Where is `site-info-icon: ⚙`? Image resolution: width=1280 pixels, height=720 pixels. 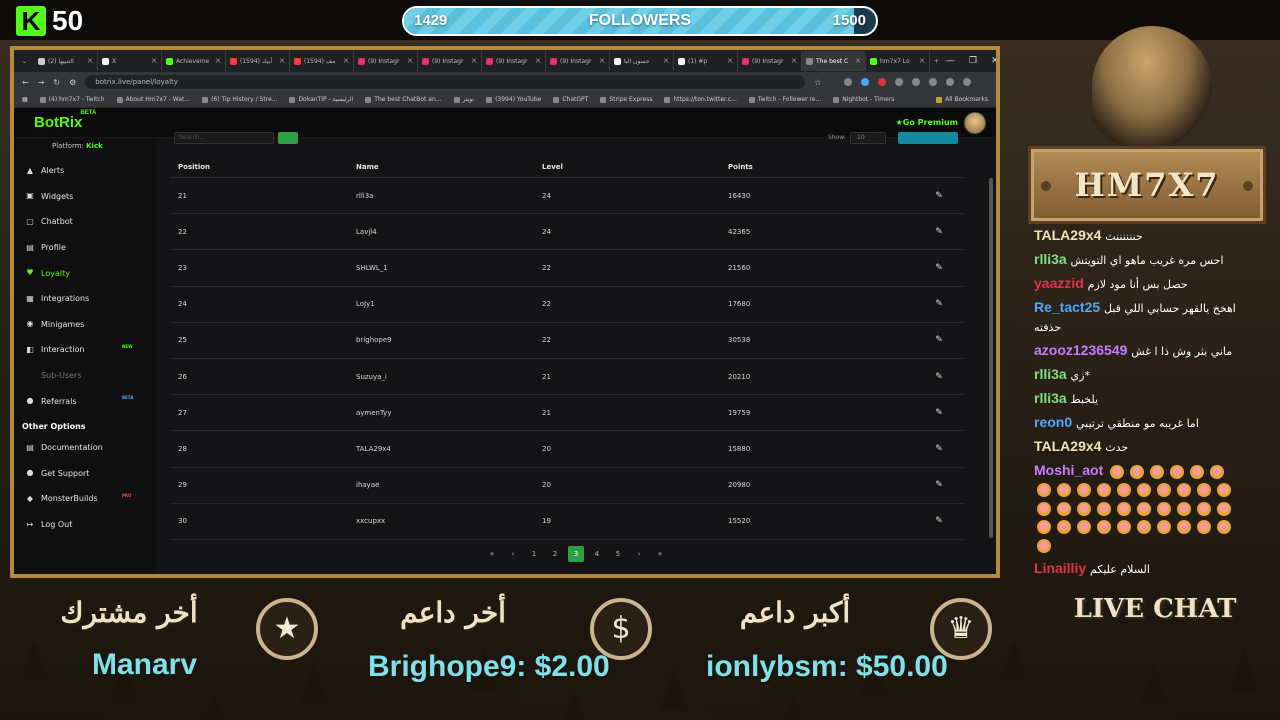
site-info-icon: ⚙ is located at coordinates (72, 82).